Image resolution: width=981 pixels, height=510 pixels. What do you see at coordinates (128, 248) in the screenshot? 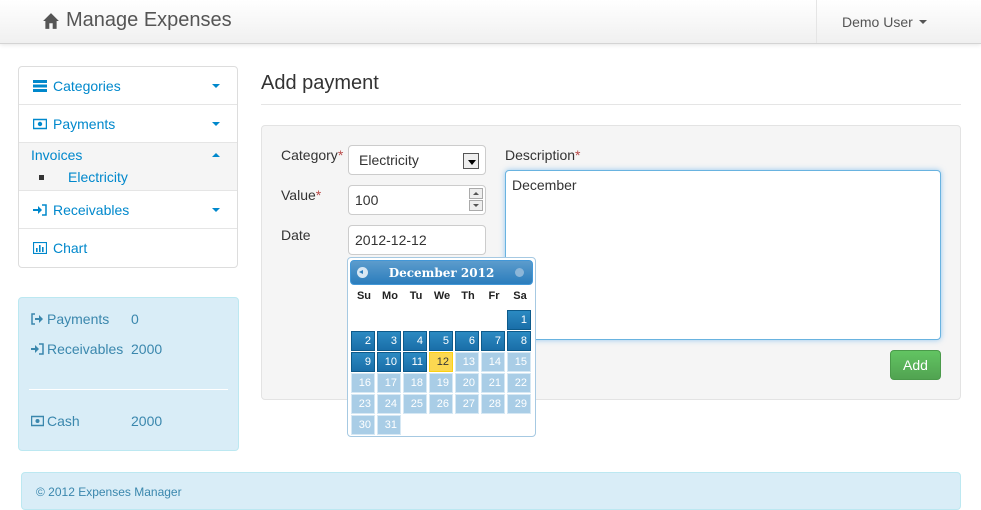
I see `sidebar-item-chart: Chart` at bounding box center [128, 248].